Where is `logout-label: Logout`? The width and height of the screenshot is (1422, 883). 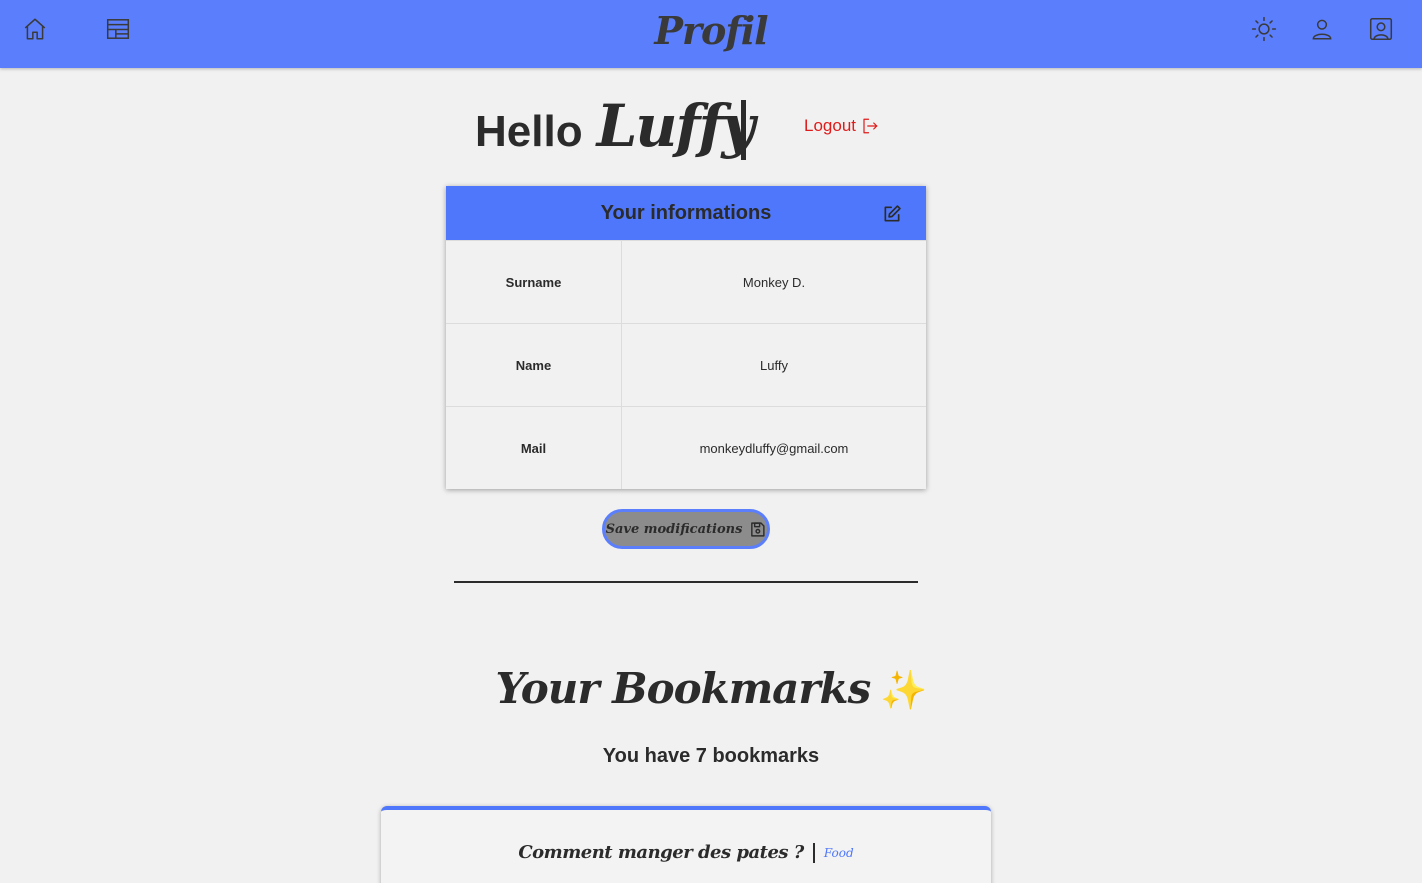
logout-label: Logout is located at coordinates (830, 125).